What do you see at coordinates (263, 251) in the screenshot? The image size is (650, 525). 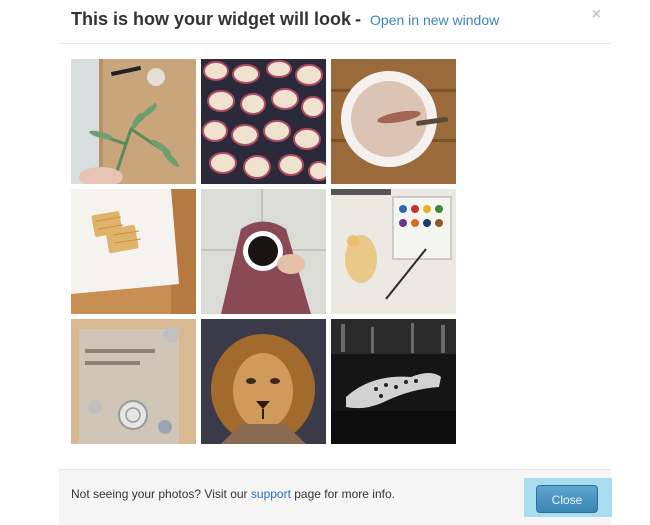 I see `photo-coffee` at bounding box center [263, 251].